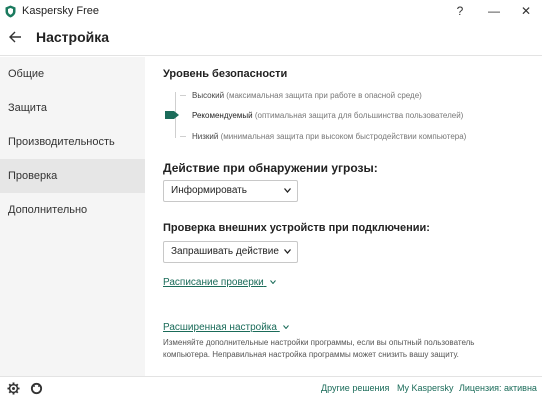 Image resolution: width=542 pixels, height=400 pixels. I want to click on page-header: Настройка, so click(271, 39).